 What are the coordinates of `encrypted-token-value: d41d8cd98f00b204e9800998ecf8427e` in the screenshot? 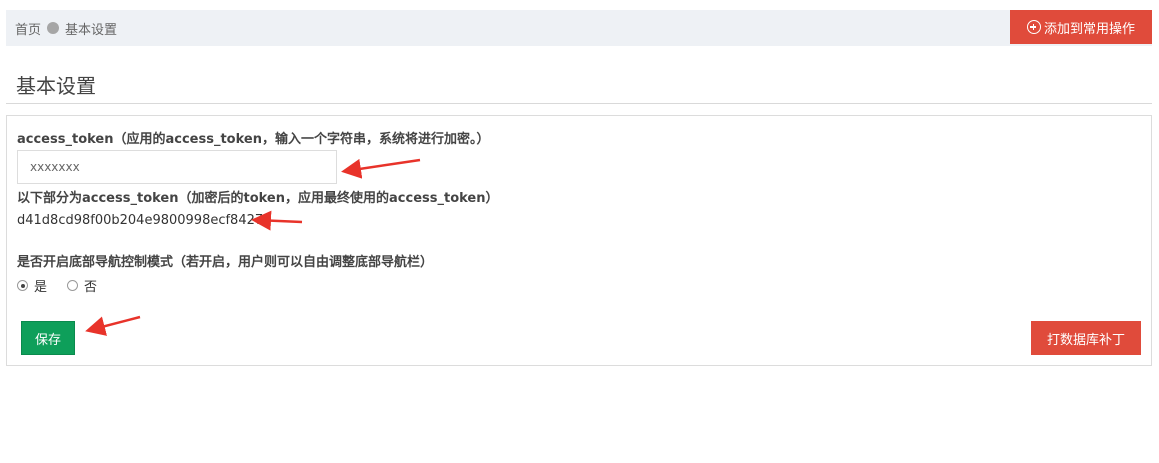 It's located at (144, 220).